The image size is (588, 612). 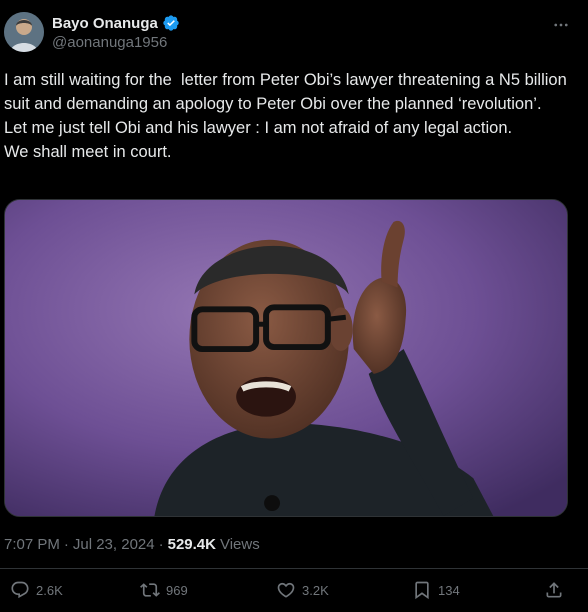 I want to click on author-display-name: Bayo Onanuga, so click(x=105, y=23).